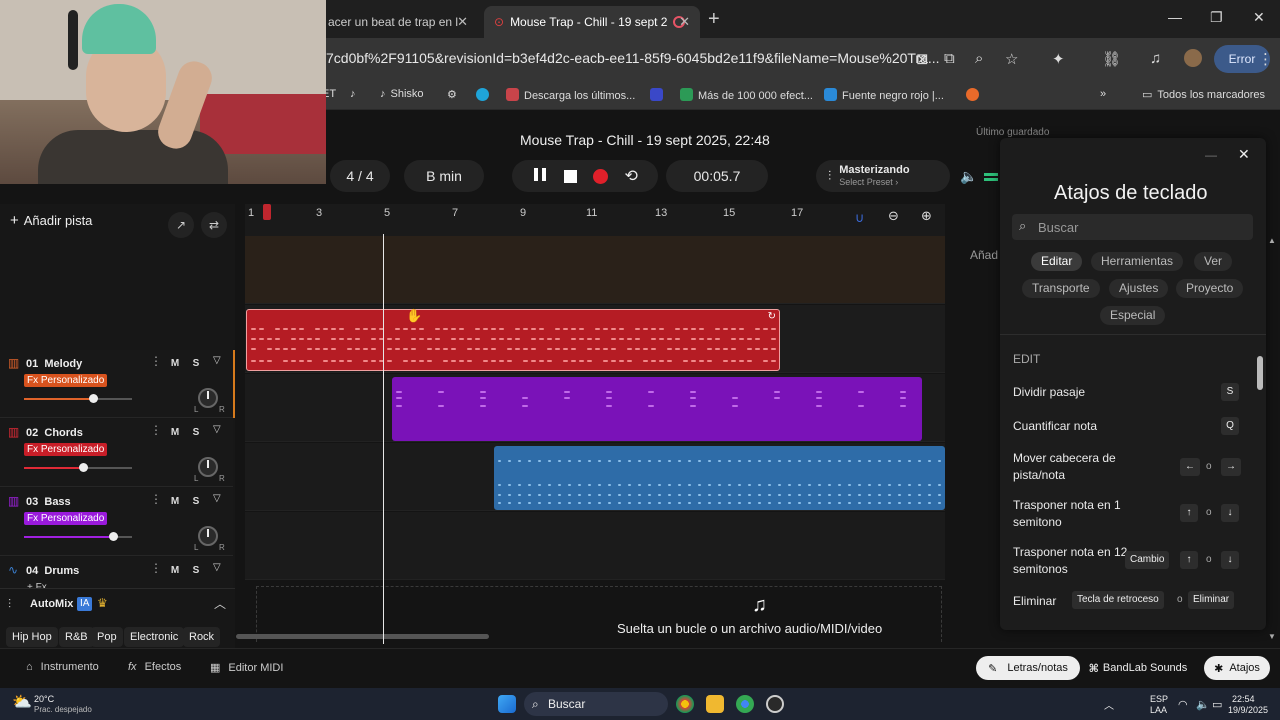  I want to click on time-signature: 4 / 4, so click(360, 176).